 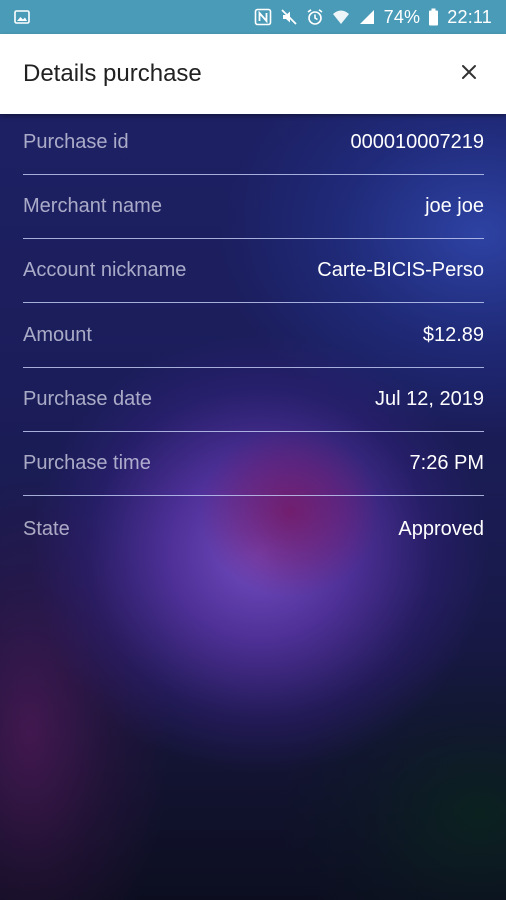 What do you see at coordinates (253, 464) in the screenshot?
I see `detail-row-purchase-time: Purchase time 7:26 PM` at bounding box center [253, 464].